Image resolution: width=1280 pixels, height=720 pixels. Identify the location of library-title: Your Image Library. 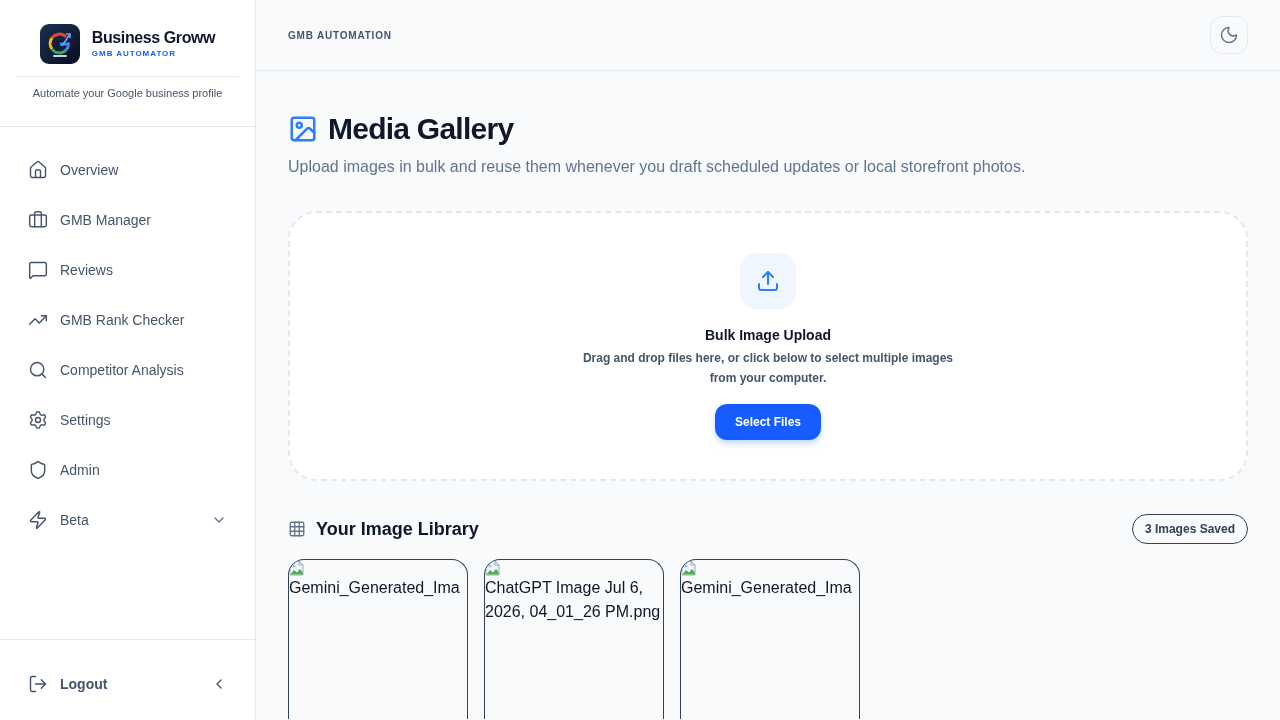
(397, 529).